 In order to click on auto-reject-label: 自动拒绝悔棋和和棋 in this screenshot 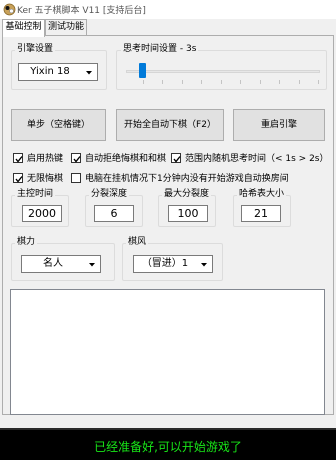, I will do `click(126, 159)`.